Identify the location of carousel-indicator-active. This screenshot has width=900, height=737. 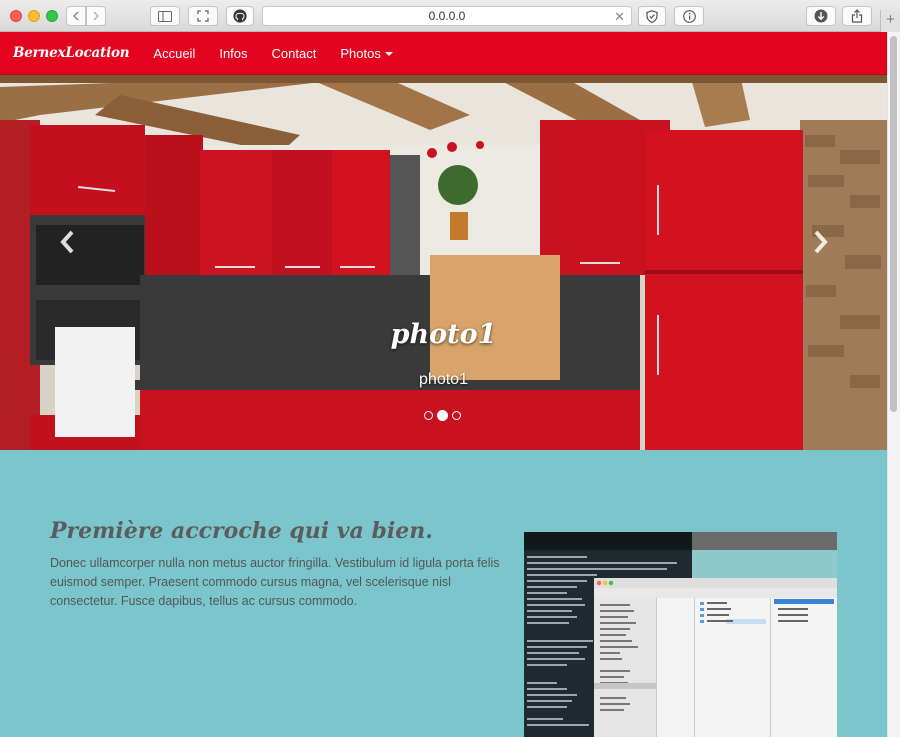
(442, 415).